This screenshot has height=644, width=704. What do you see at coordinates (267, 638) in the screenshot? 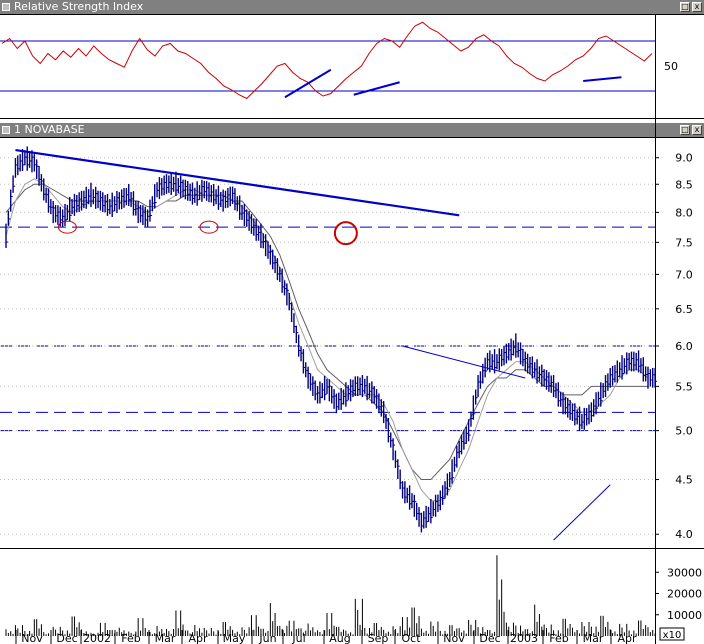
I see `x-tick-label: Jun` at bounding box center [267, 638].